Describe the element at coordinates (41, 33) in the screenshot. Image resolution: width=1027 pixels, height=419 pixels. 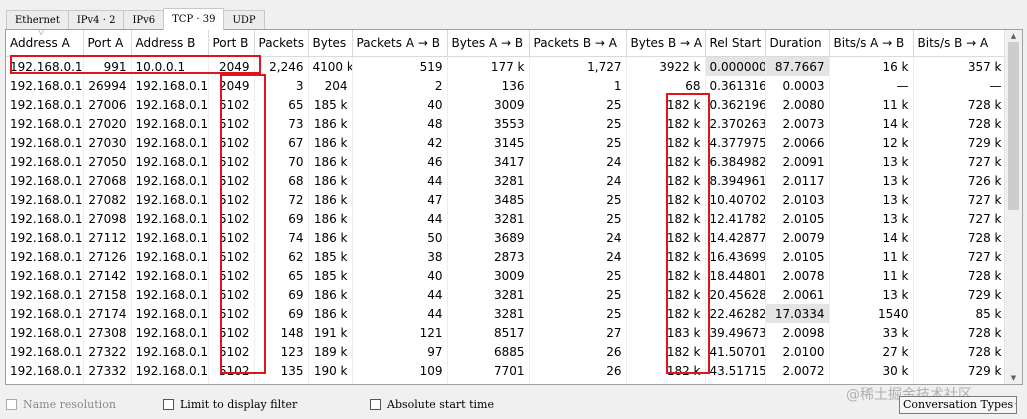
I see `sort-indicator-icon: ▽` at that location.